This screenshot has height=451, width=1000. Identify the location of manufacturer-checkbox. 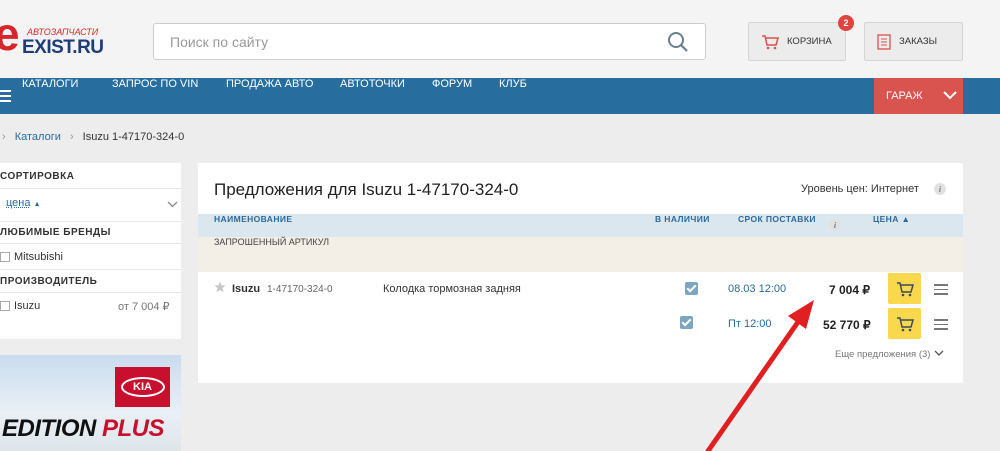
(5, 306).